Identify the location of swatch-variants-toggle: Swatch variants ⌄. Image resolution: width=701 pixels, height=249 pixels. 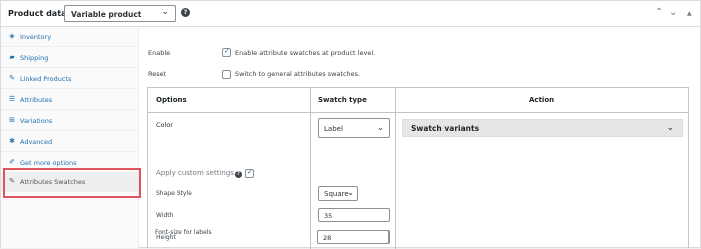
(542, 128).